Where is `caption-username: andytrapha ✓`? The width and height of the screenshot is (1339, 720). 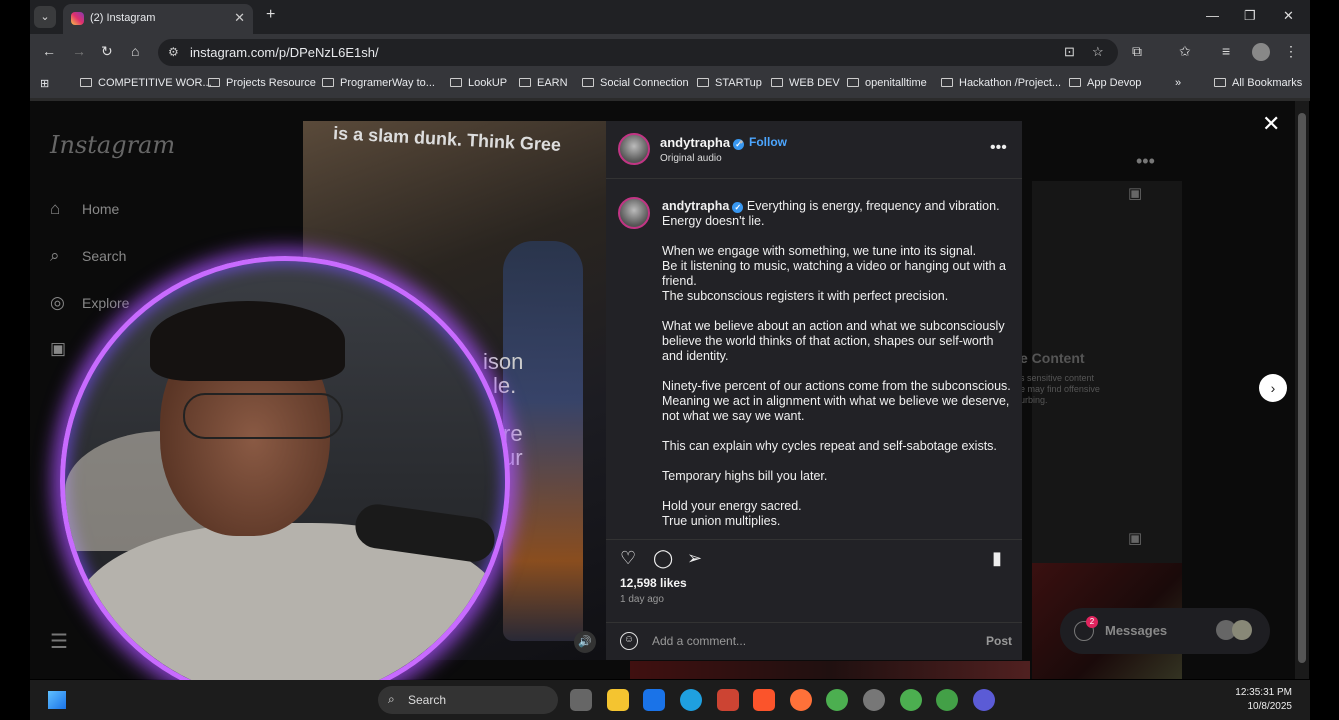 caption-username: andytrapha ✓ is located at coordinates (703, 206).